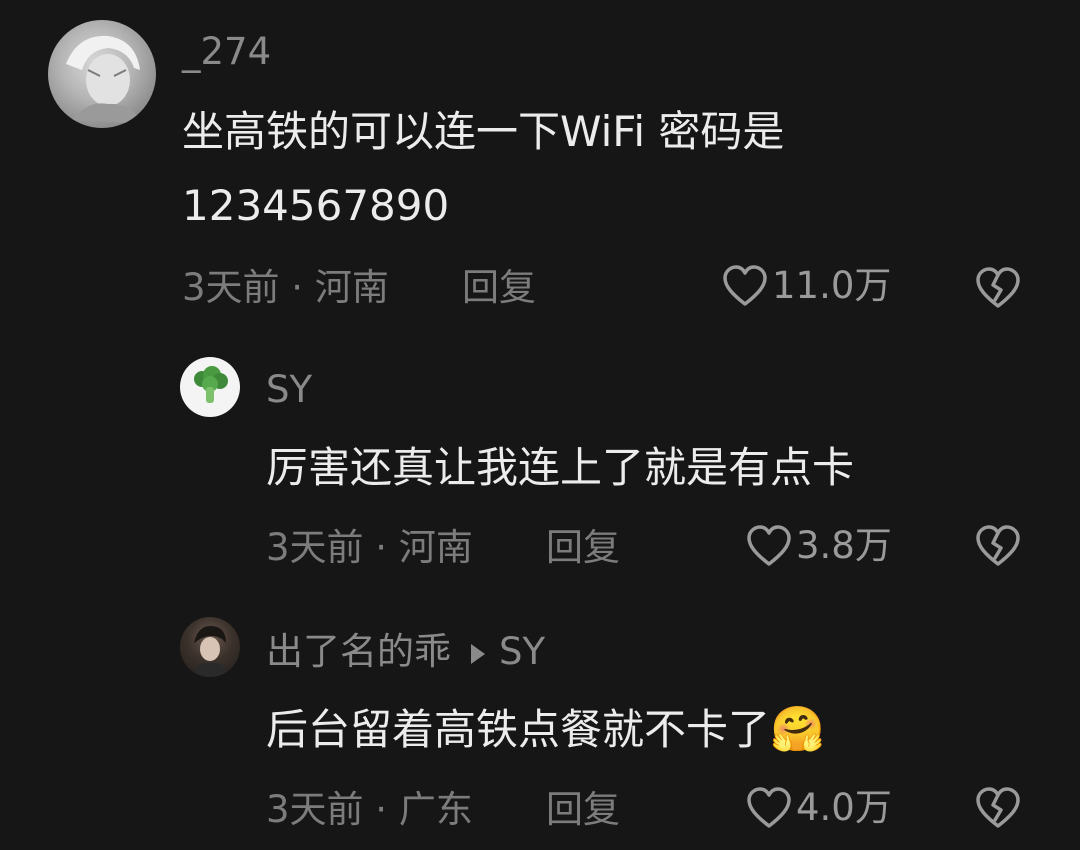 The image size is (1080, 850). I want to click on comment-text-row: 后台留着高铁点餐就不卡了🤗, so click(545, 730).